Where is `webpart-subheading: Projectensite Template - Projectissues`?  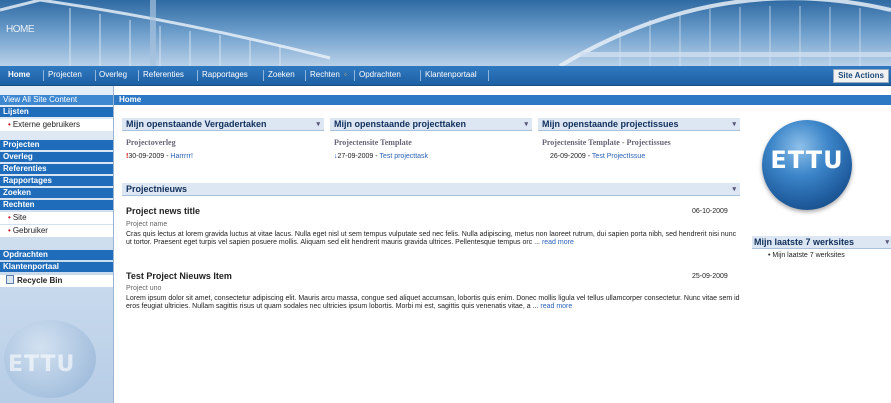
webpart-subheading: Projectensite Template - Projectissues is located at coordinates (606, 142).